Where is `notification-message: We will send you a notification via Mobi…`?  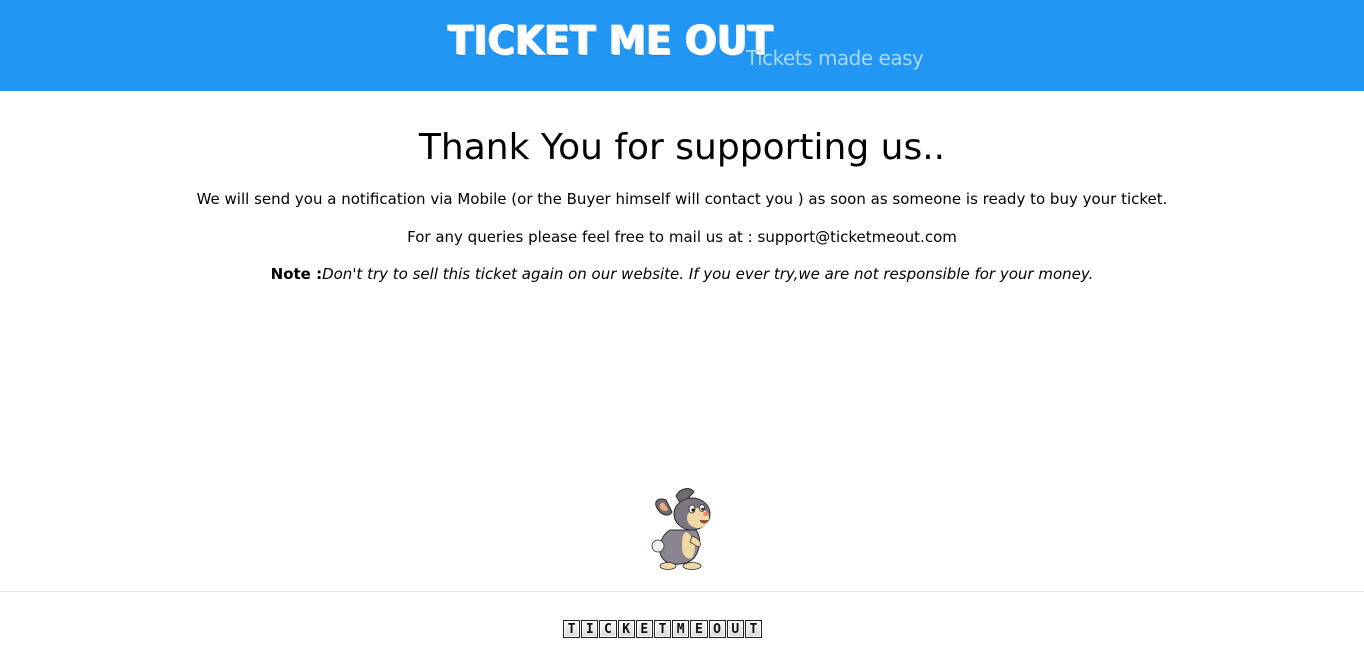 notification-message: We will send you a notification via Mobi… is located at coordinates (682, 199).